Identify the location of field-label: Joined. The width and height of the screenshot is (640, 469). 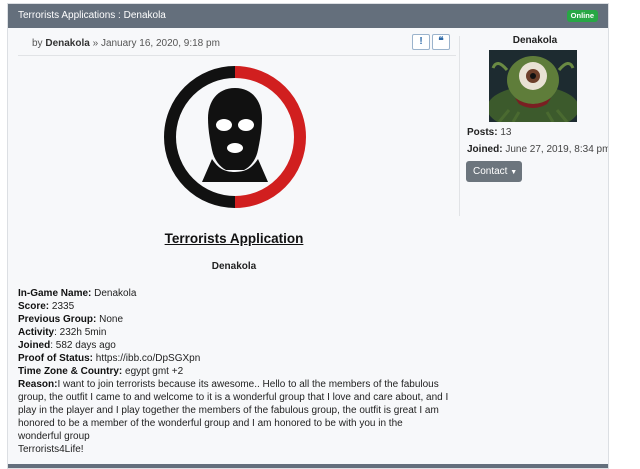
(34, 345).